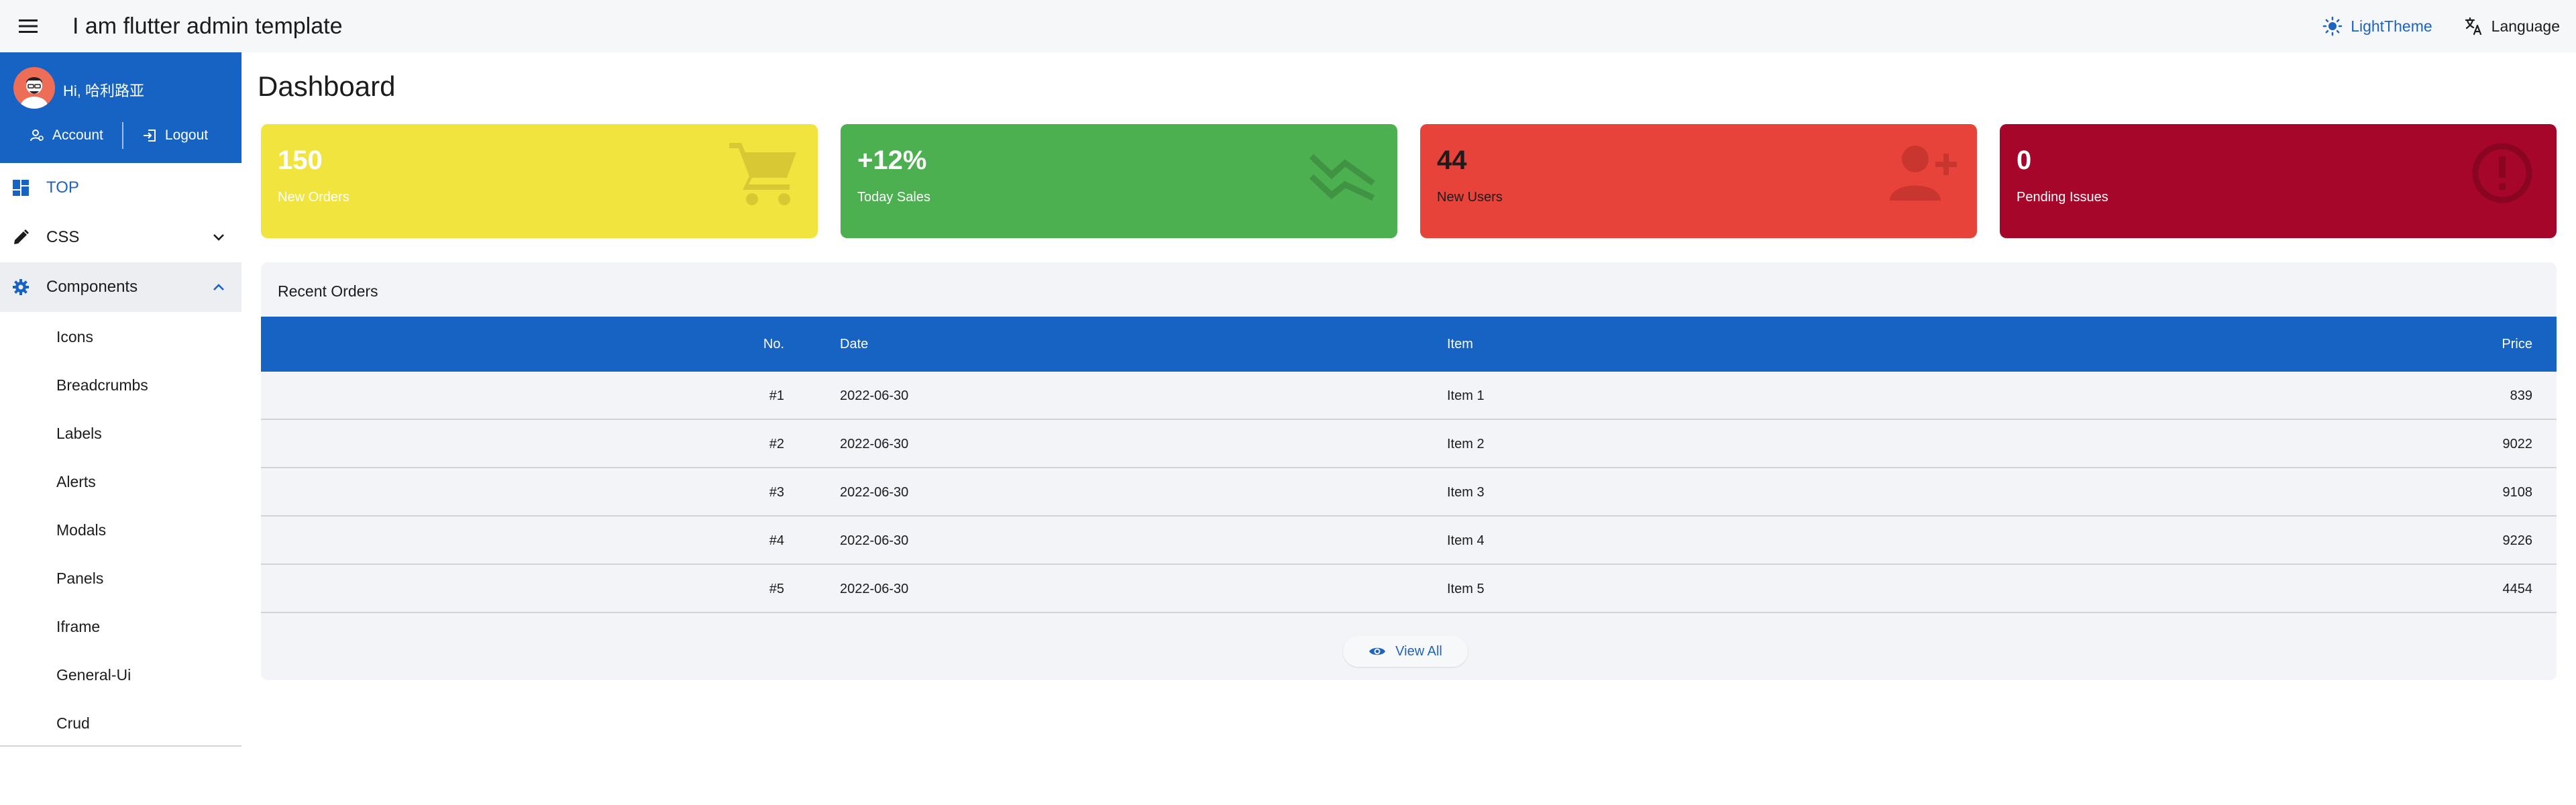  I want to click on stat-card-new-users: 44 New Users, so click(1698, 181).